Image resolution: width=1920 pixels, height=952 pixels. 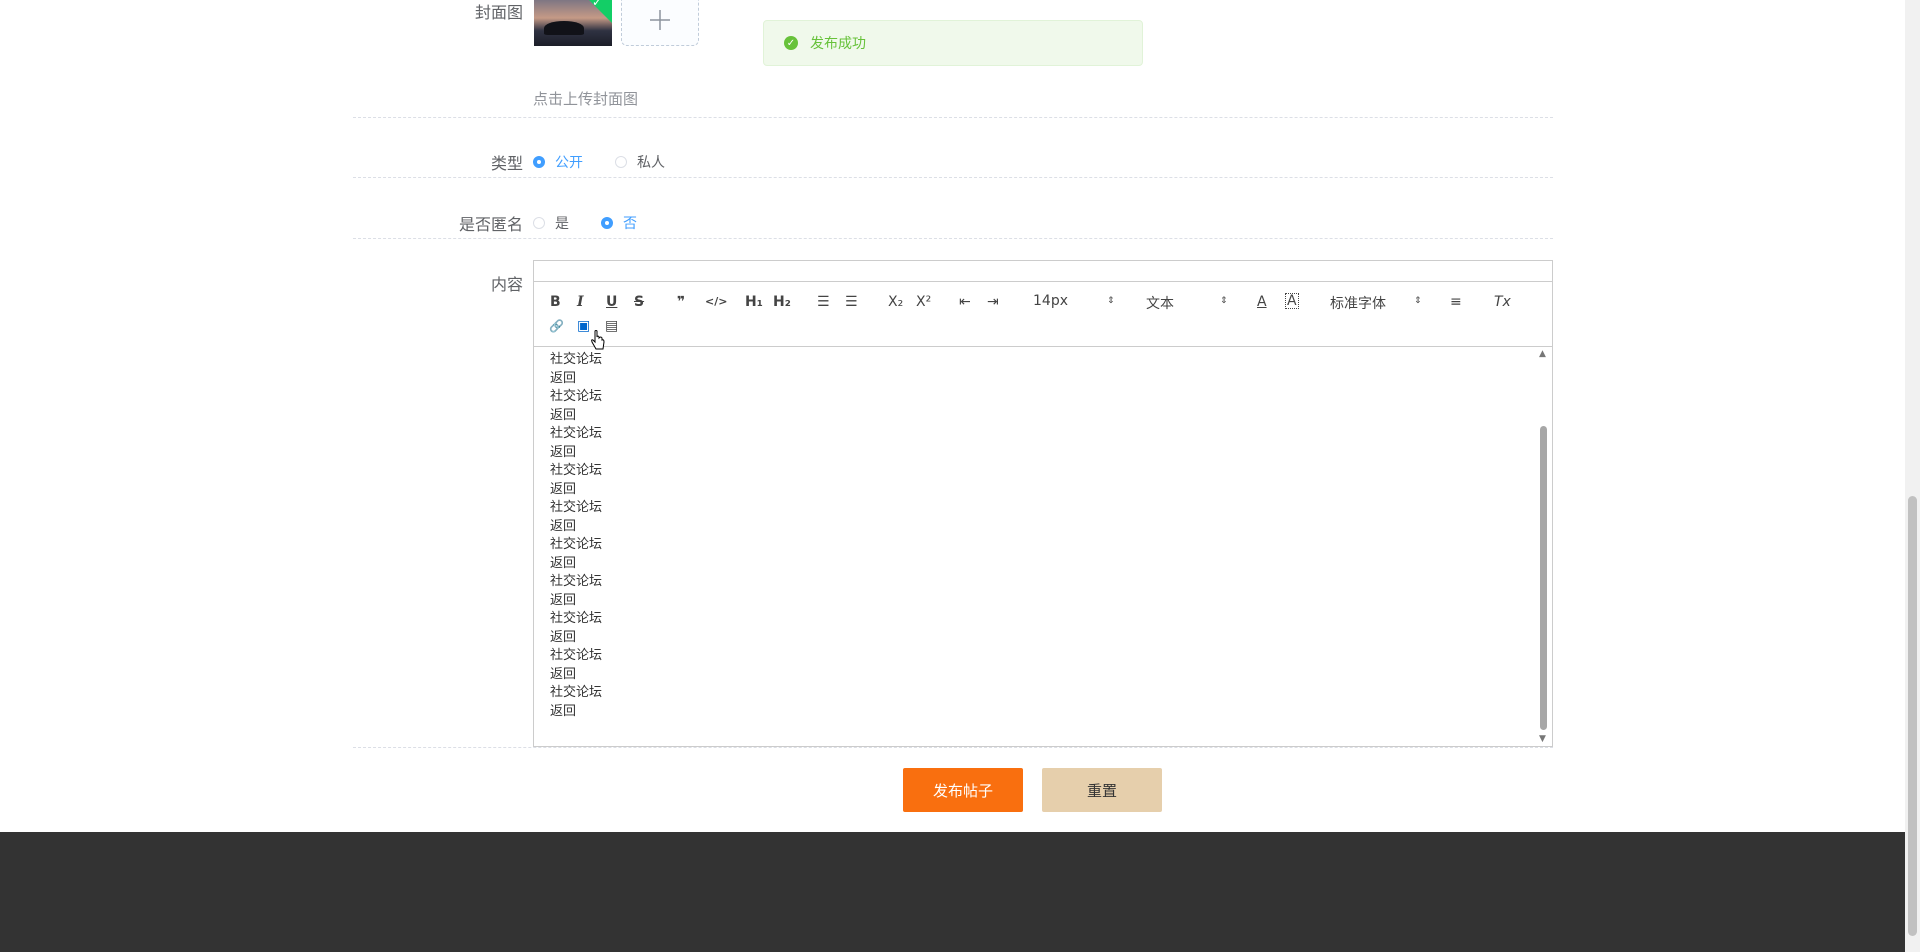 I want to click on align-button: ≡, so click(x=1456, y=302).